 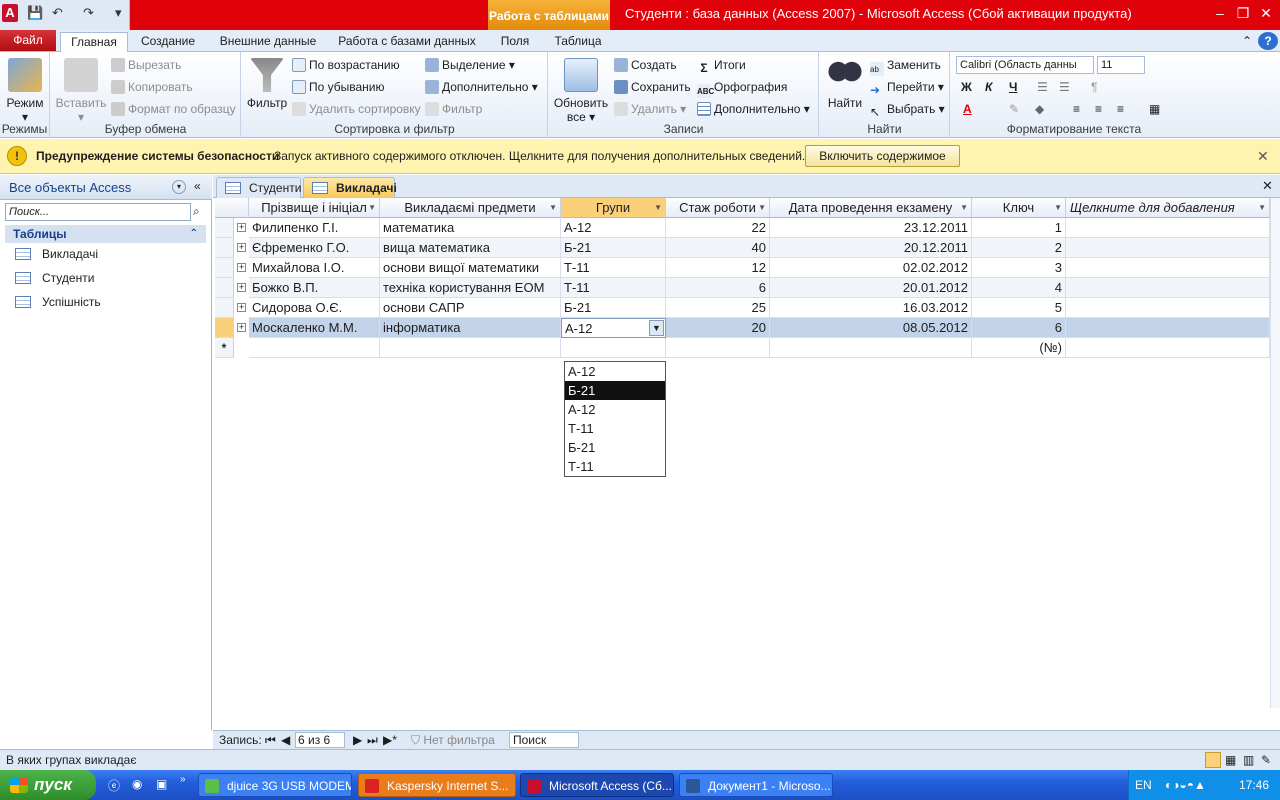 What do you see at coordinates (615, 390) in the screenshot?
I see `dropdown-option-highlighted: Б-21` at bounding box center [615, 390].